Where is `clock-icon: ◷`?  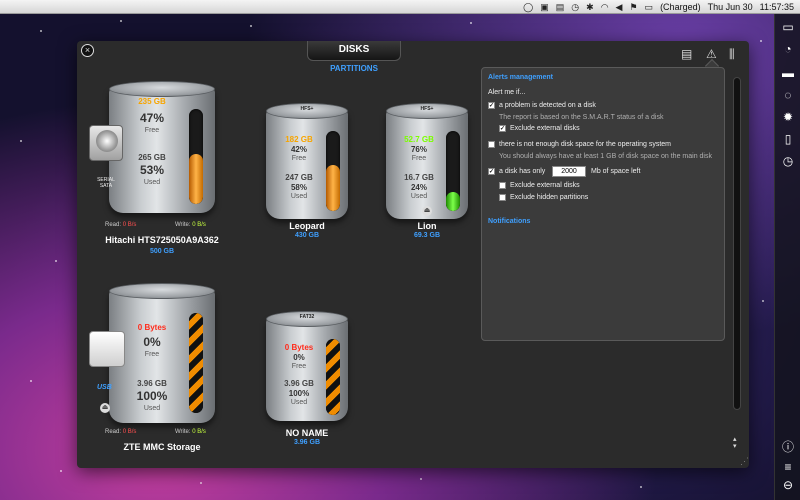 clock-icon: ◷ is located at coordinates (788, 161).